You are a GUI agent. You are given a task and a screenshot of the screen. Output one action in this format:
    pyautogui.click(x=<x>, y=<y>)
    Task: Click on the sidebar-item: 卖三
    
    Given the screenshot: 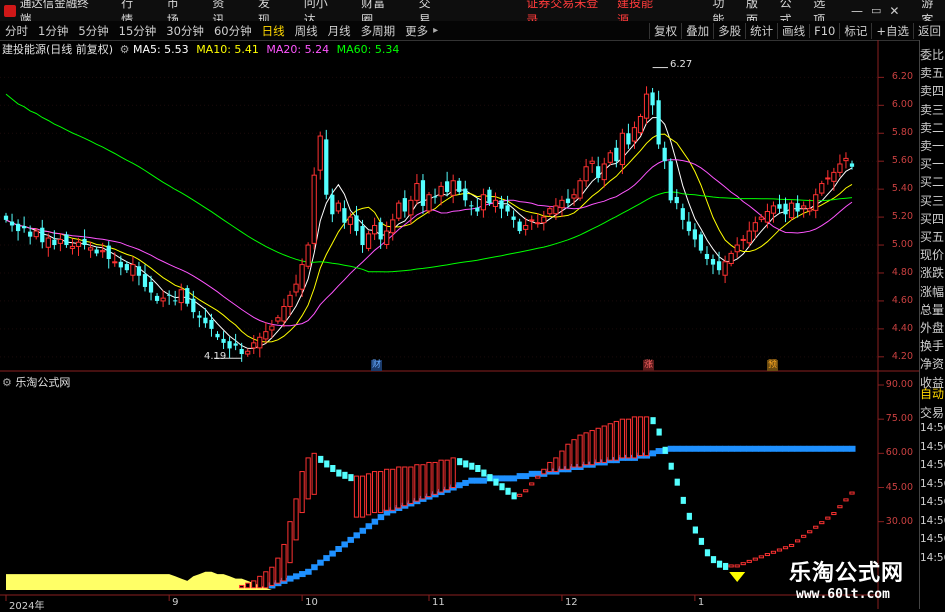 What is the action you would take?
    pyautogui.click(x=932, y=109)
    